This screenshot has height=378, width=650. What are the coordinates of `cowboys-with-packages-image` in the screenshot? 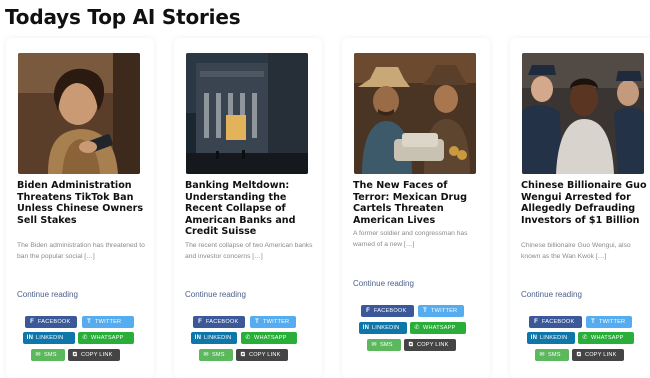 It's located at (415, 113).